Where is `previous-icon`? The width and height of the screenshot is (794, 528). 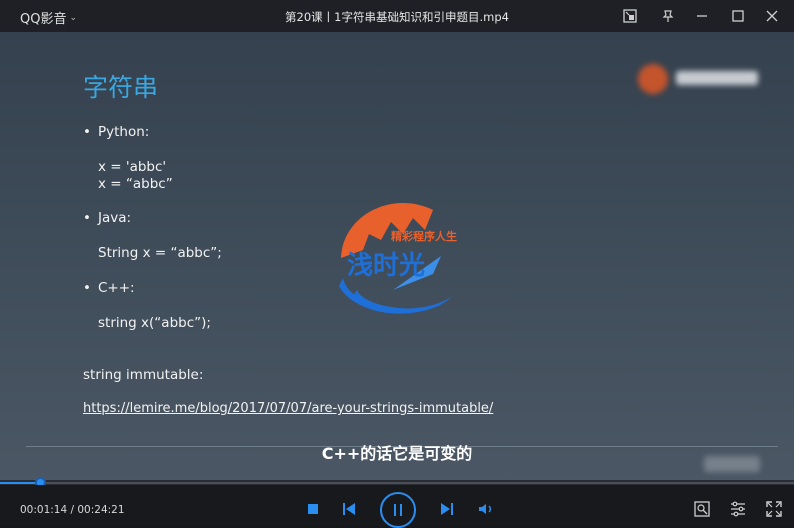
previous-icon is located at coordinates (349, 509).